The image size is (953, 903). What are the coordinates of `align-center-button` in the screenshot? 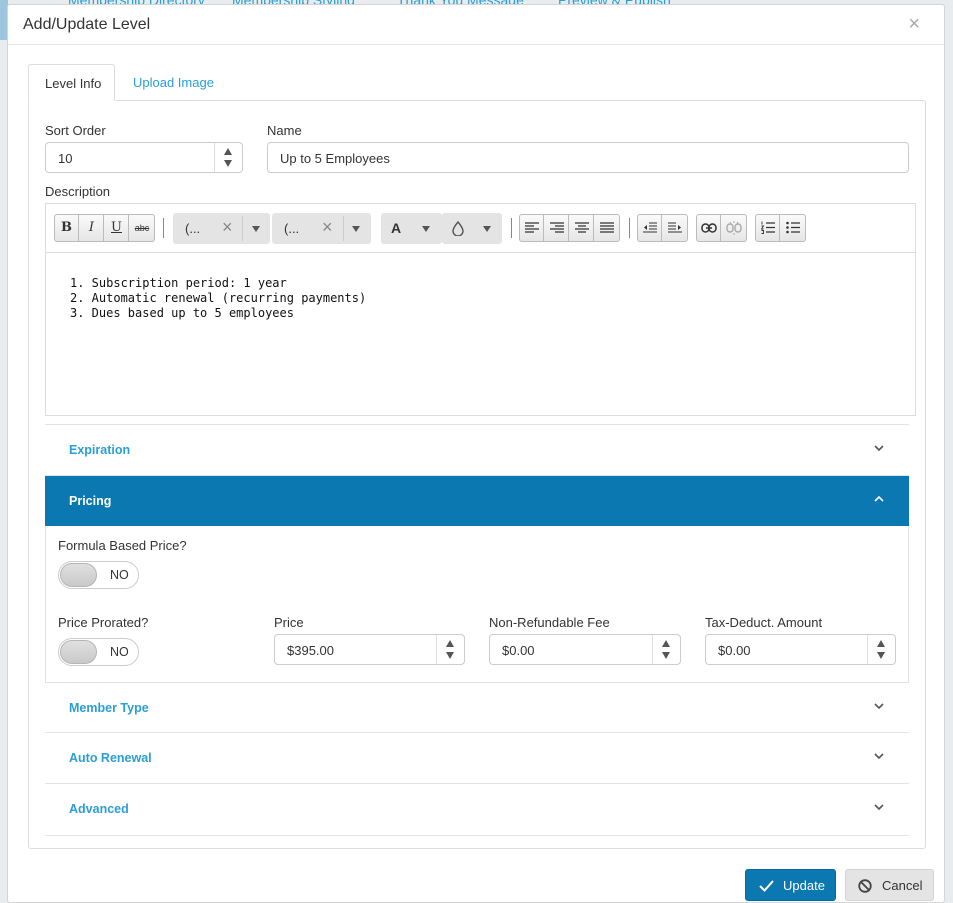 It's located at (582, 228).